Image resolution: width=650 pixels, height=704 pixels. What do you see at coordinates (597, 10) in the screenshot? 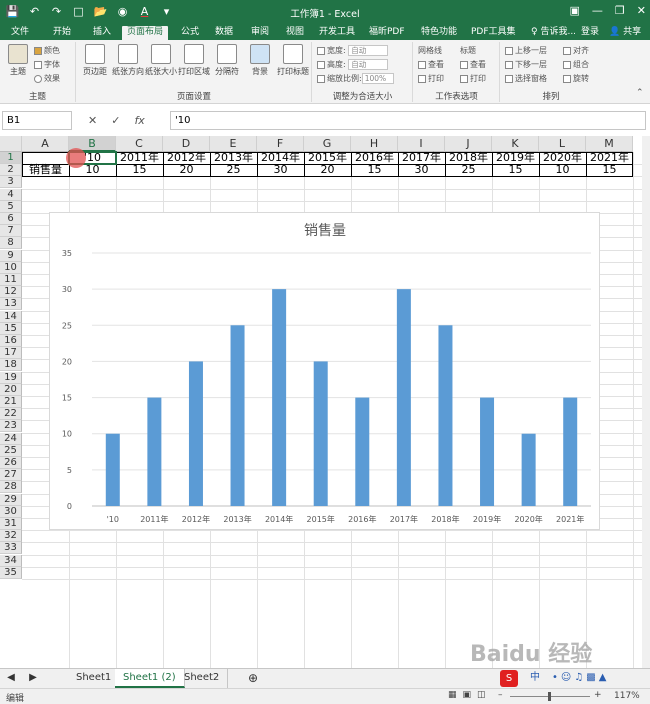
I see `minimize-icon: —` at bounding box center [597, 10].